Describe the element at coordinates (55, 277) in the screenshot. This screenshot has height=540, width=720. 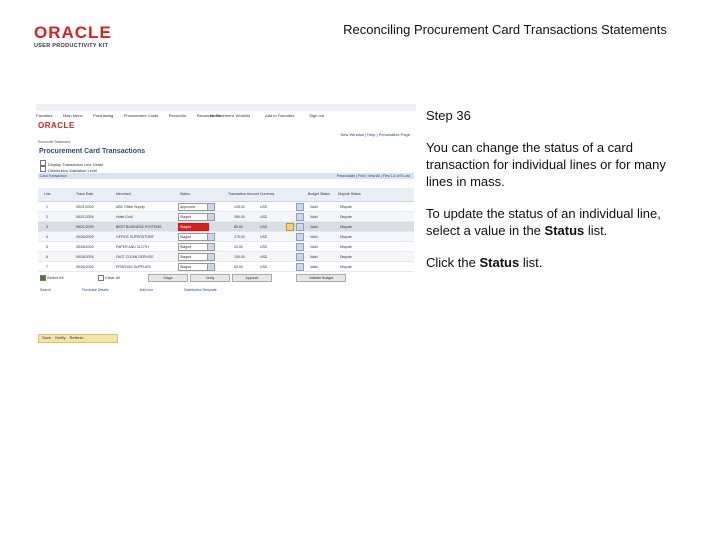
I see `select-all-link: Select All` at that location.